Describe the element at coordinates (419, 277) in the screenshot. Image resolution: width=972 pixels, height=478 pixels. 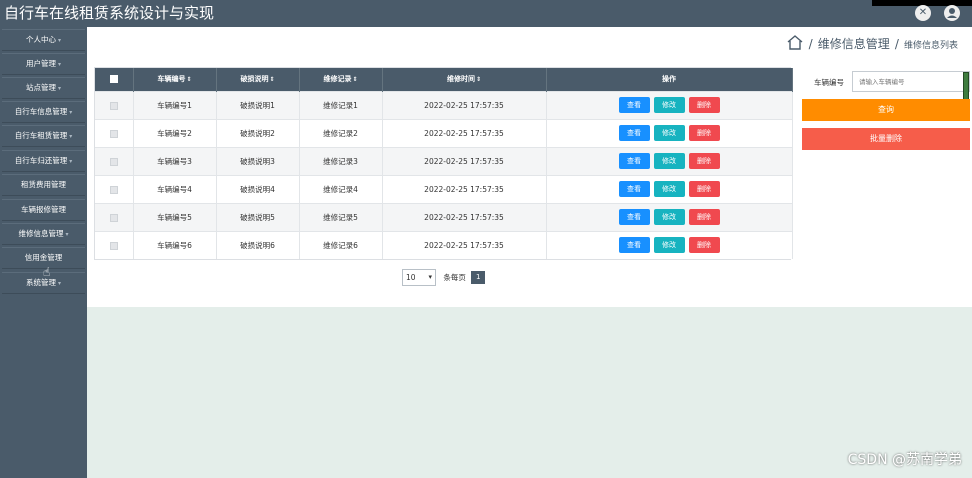
I see `page-size-select: 10 ▾` at that location.